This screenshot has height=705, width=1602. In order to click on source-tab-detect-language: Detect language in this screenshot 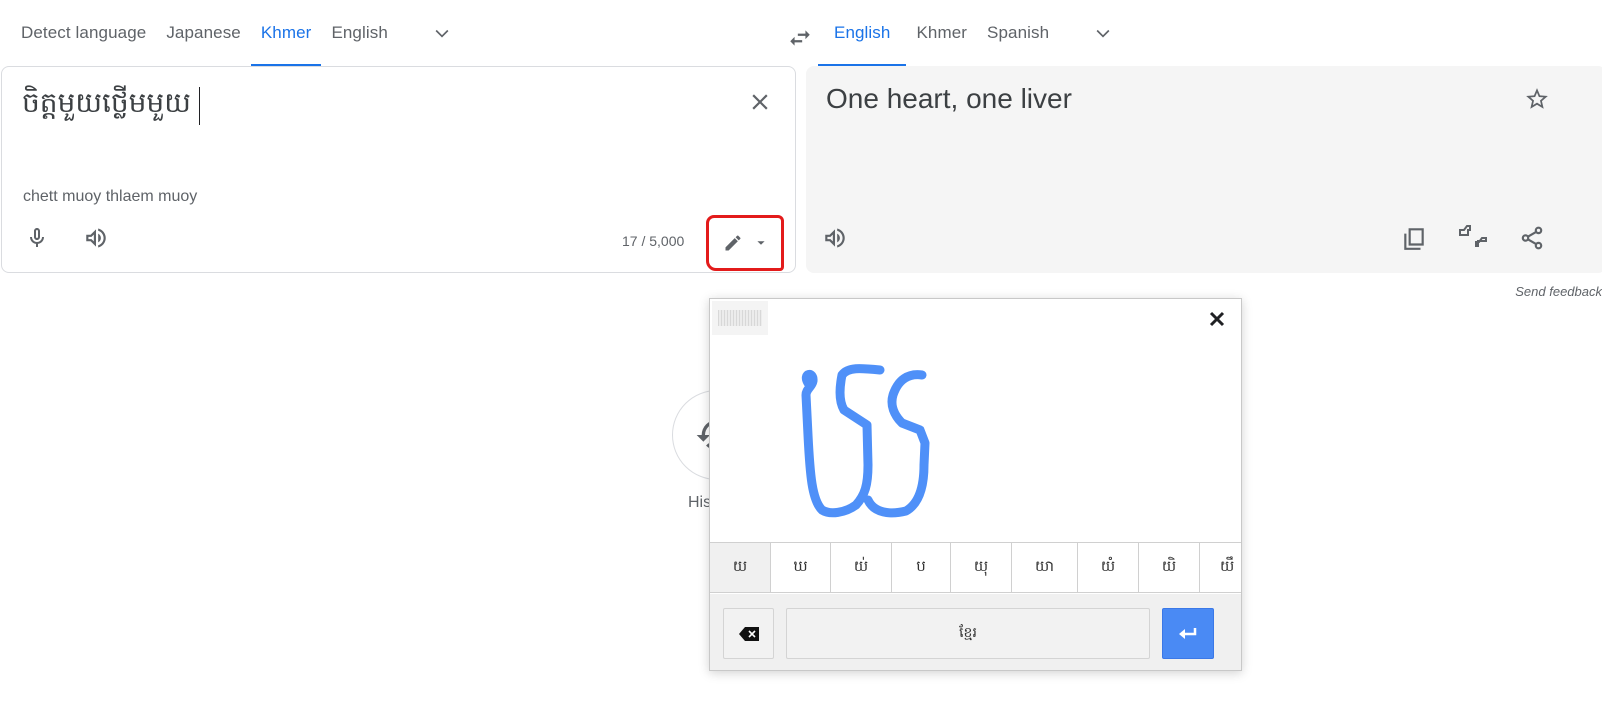, I will do `click(78, 33)`.